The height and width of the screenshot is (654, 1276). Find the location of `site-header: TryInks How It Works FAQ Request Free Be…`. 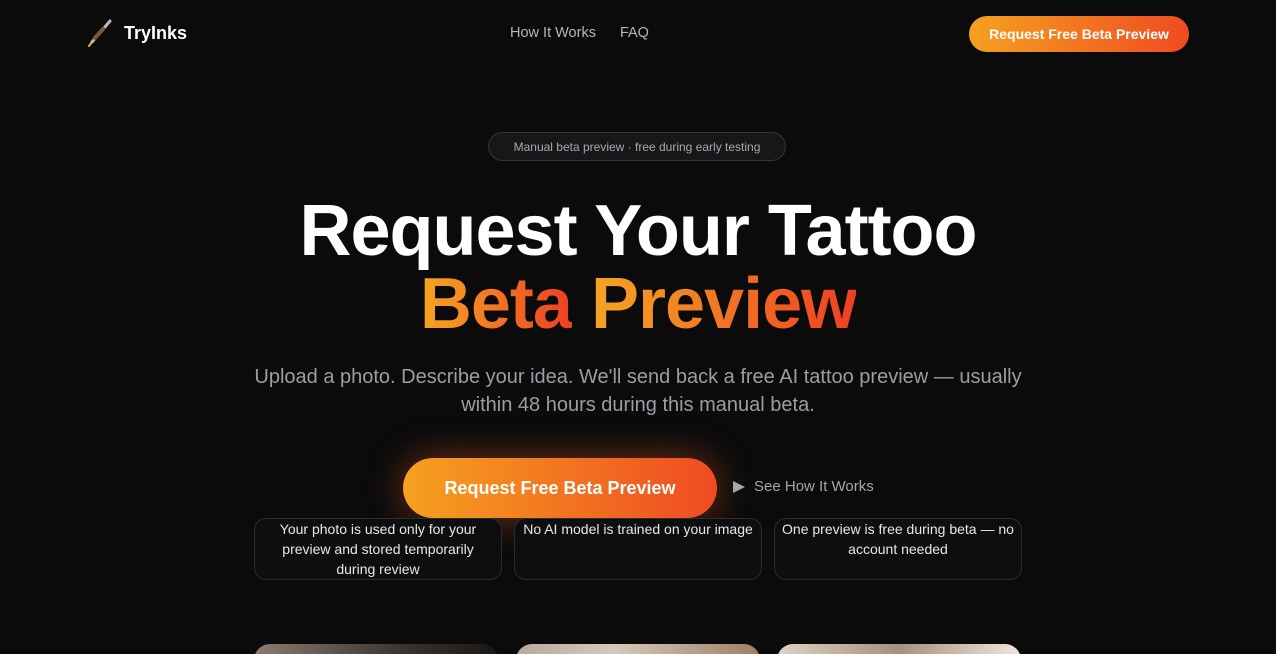

site-header: TryInks How It Works FAQ Request Free Be… is located at coordinates (638, 34).